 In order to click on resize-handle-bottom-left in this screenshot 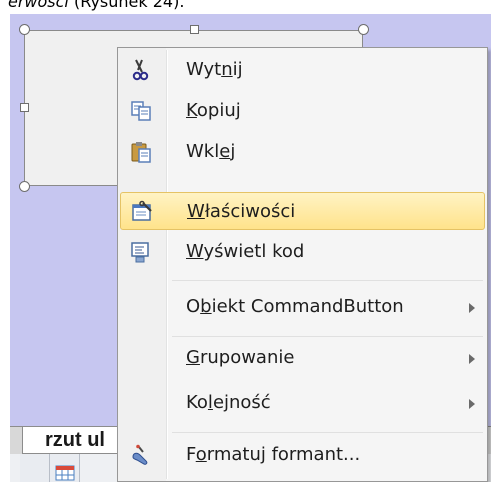, I will do `click(24, 186)`.